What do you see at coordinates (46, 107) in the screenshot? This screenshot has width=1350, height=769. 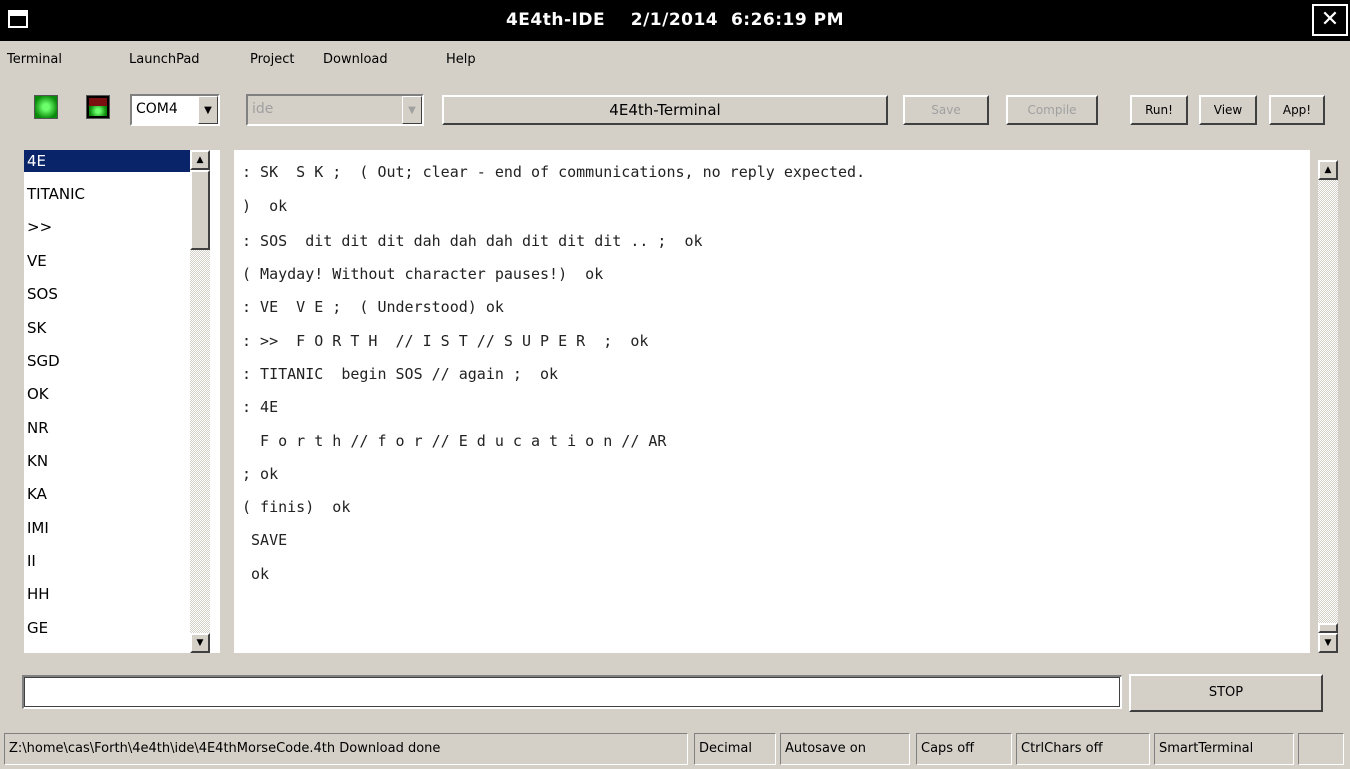 I see `connection-led-icon` at bounding box center [46, 107].